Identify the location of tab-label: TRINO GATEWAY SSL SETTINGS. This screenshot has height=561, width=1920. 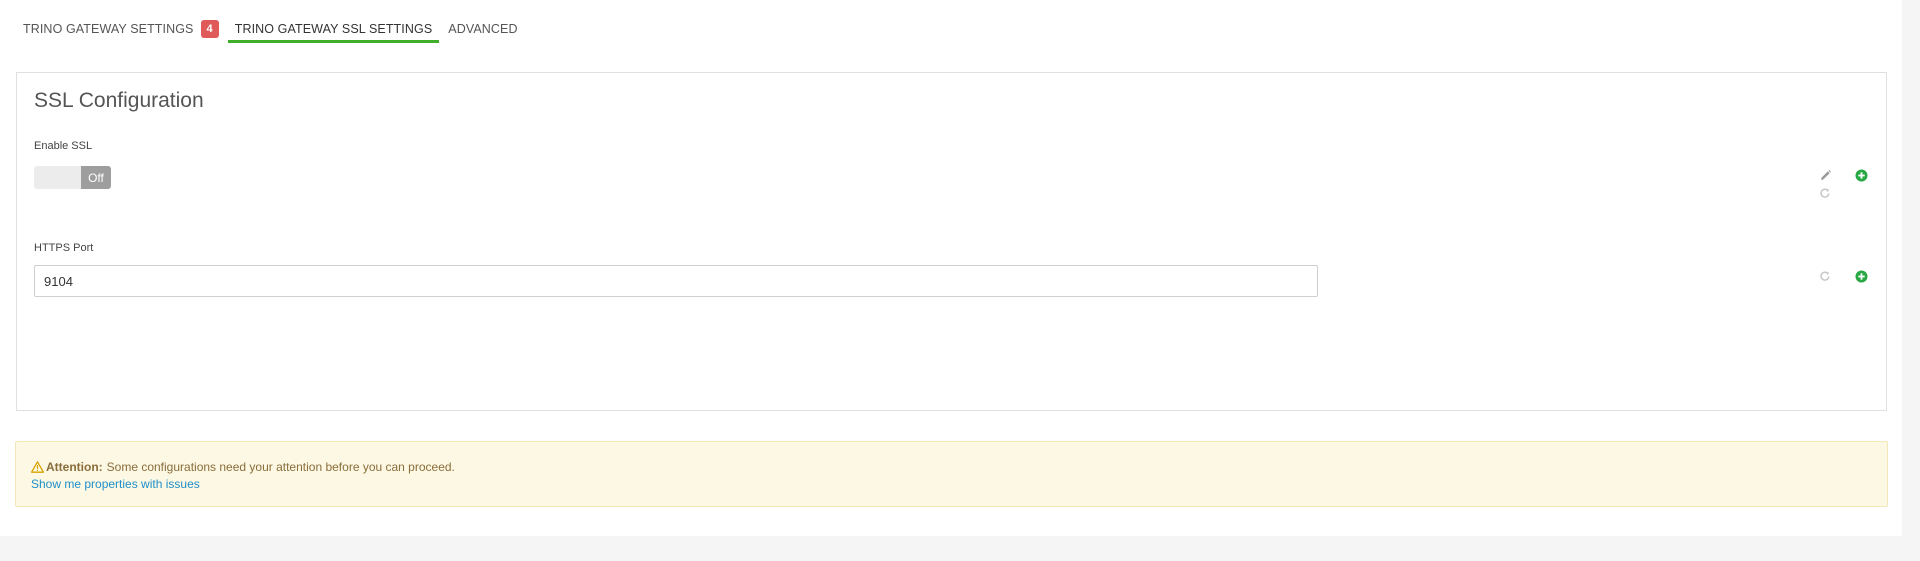
(333, 29).